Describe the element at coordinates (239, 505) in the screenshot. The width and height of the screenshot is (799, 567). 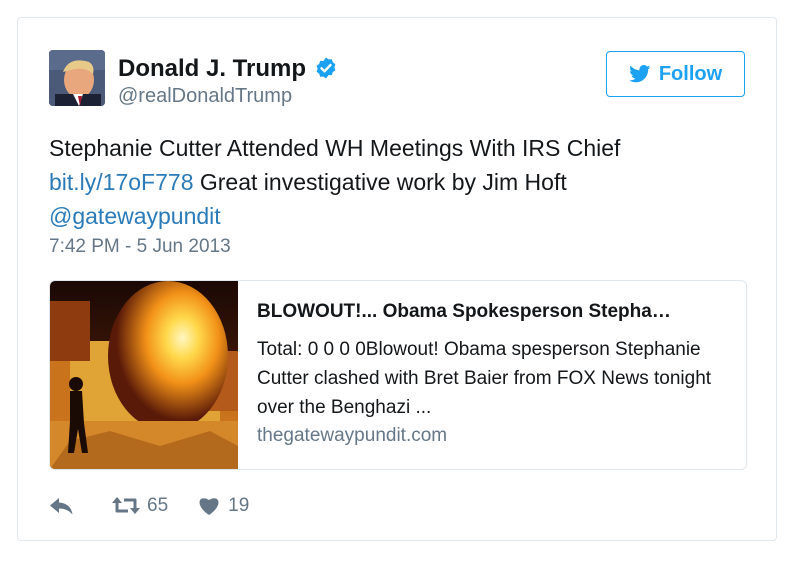
I see `like-count: 19` at that location.